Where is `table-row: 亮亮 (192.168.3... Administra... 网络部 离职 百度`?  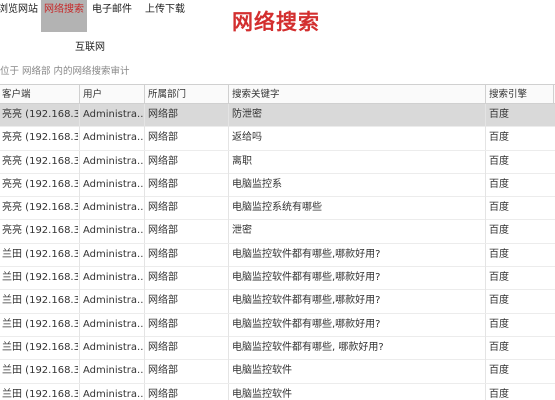
table-row: 亮亮 (192.168.3... Administra... 网络部 离职 百度 is located at coordinates (277, 162).